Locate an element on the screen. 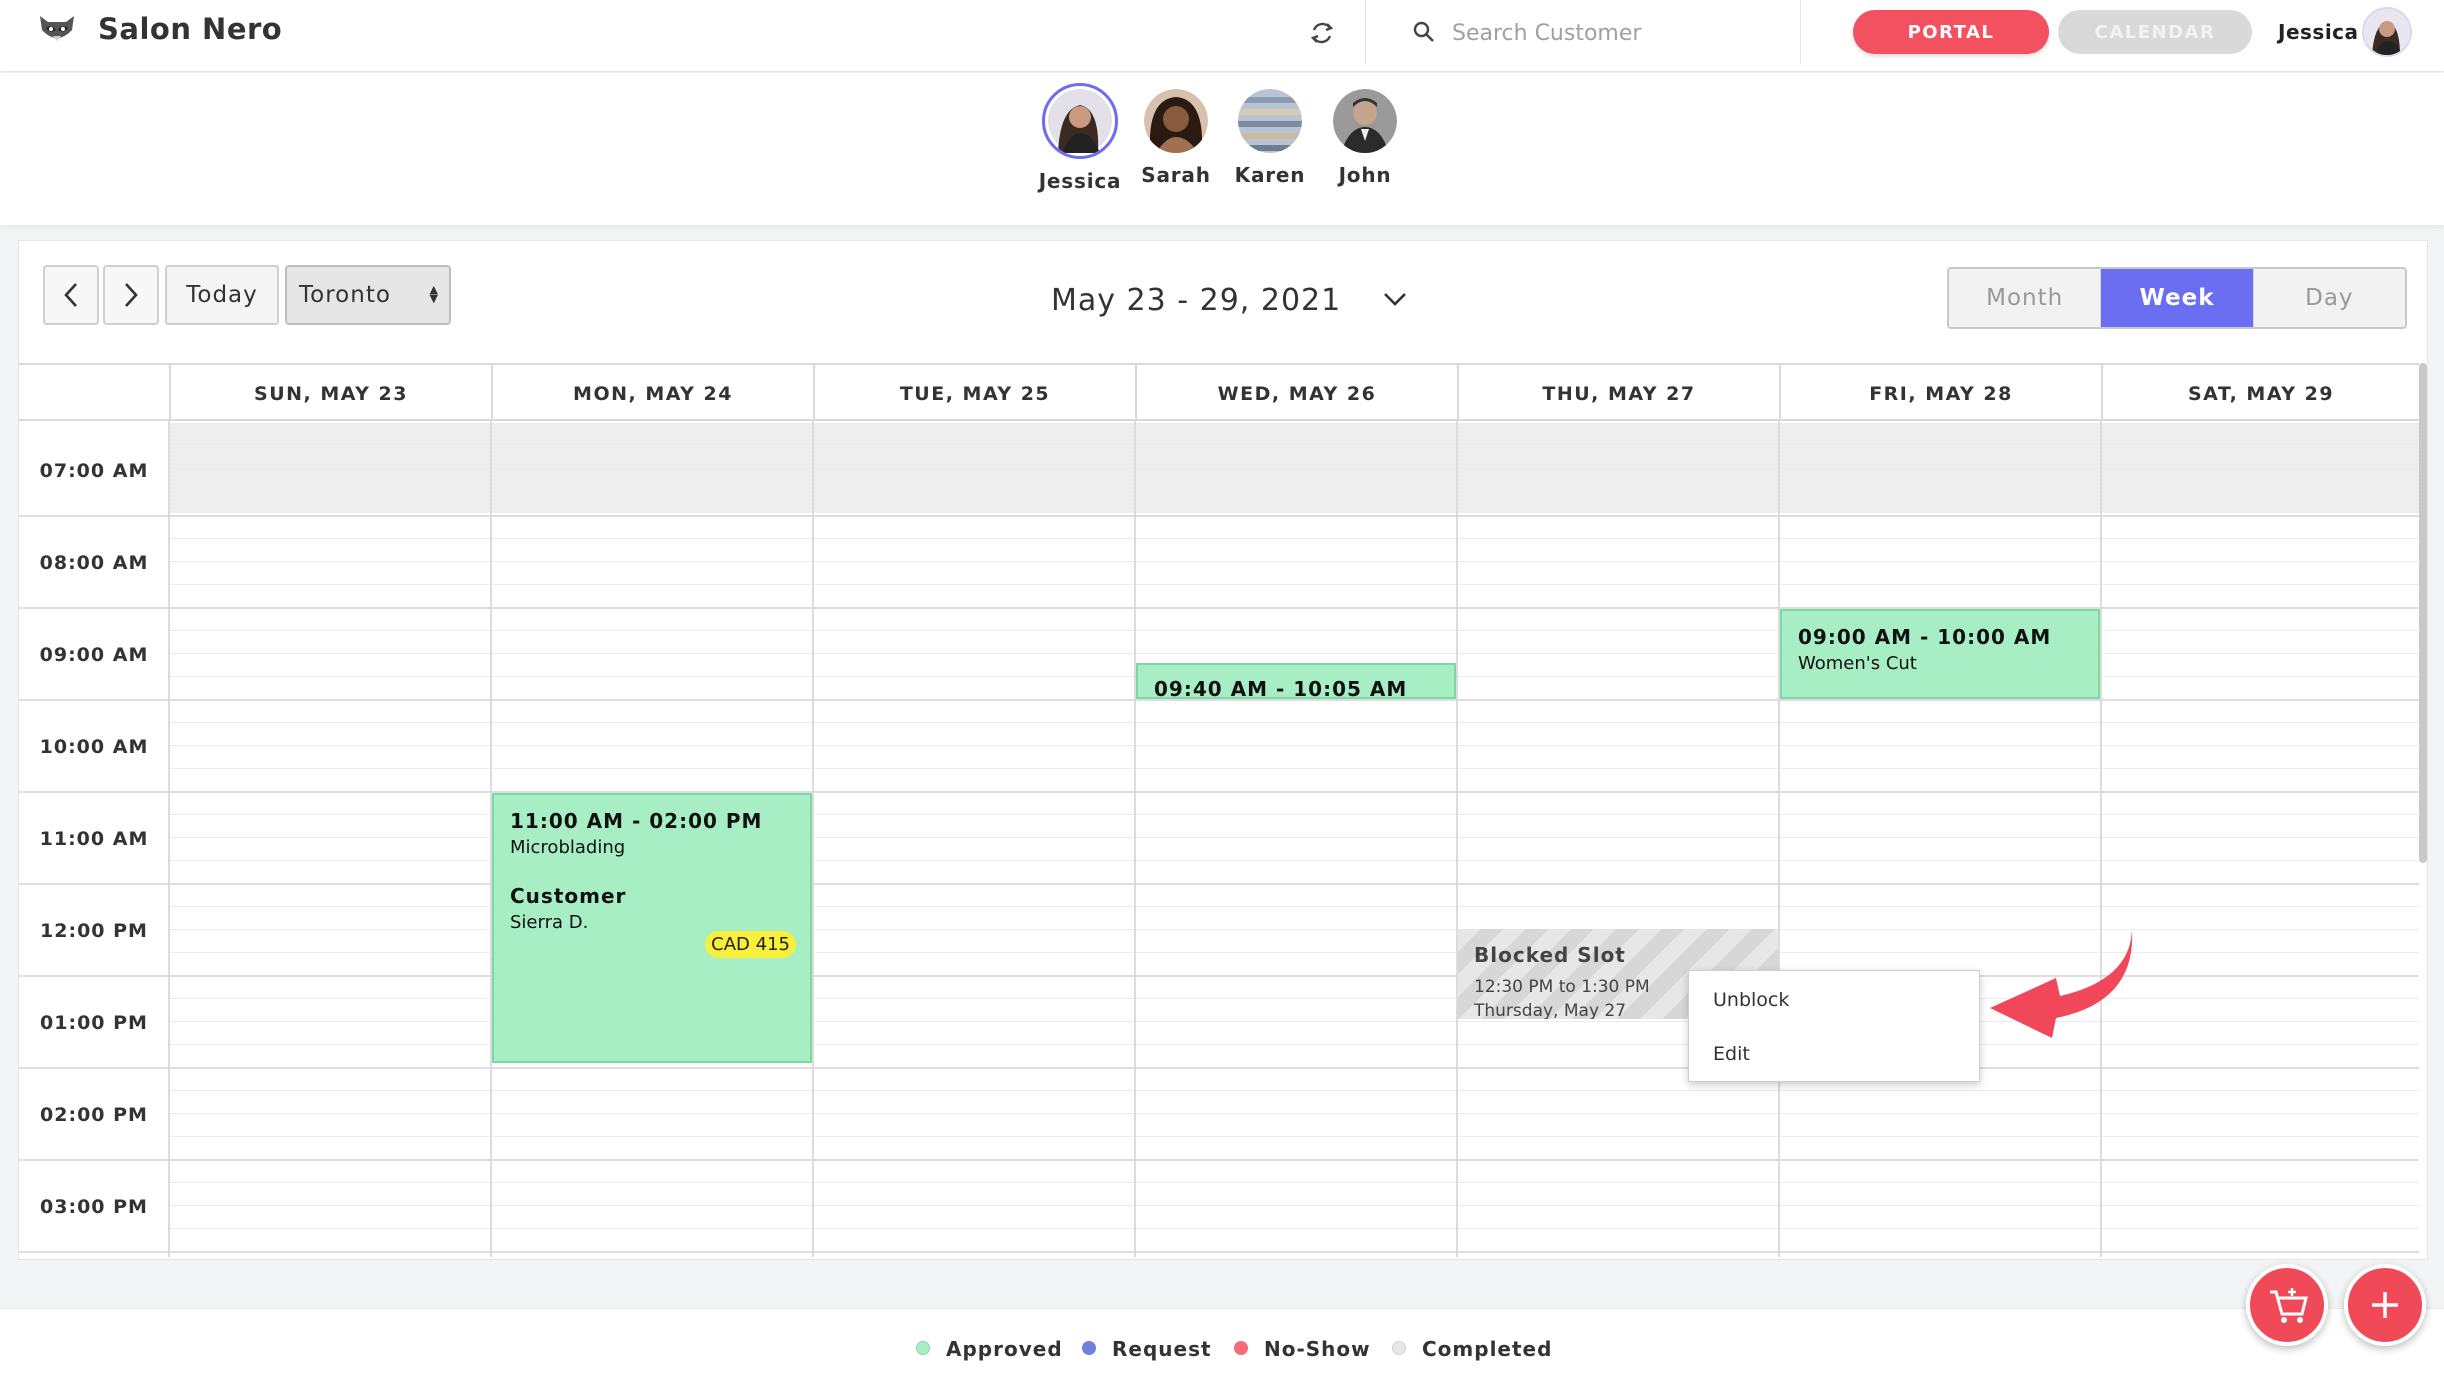 The image size is (2444, 1388). timezone-value: Toronto is located at coordinates (345, 295).